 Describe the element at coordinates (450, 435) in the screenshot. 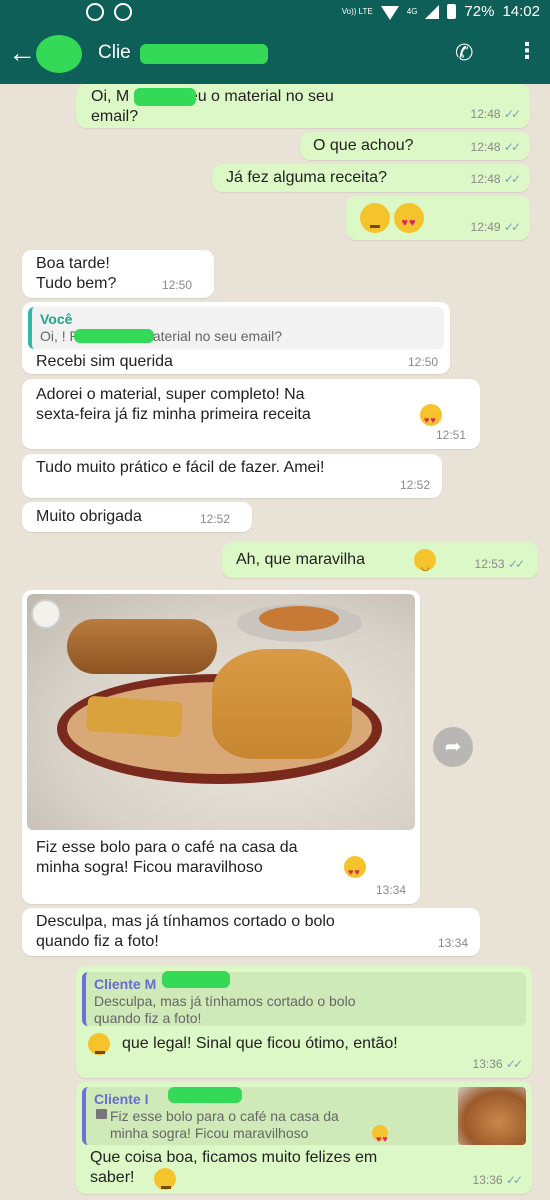

I see `message-time: 12:51` at that location.